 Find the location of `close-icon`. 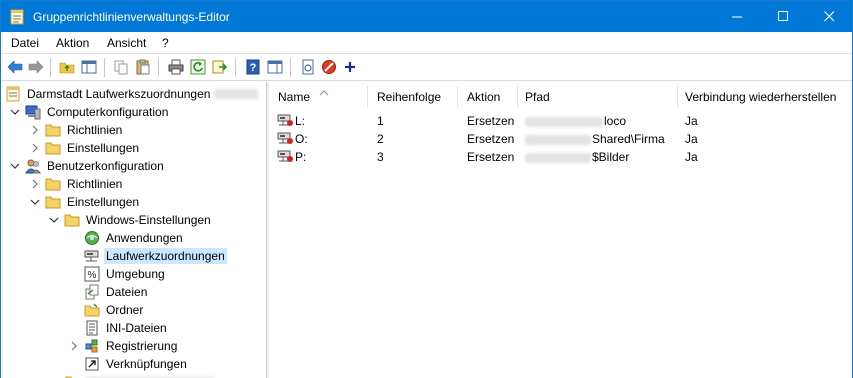

close-icon is located at coordinates (828, 16).